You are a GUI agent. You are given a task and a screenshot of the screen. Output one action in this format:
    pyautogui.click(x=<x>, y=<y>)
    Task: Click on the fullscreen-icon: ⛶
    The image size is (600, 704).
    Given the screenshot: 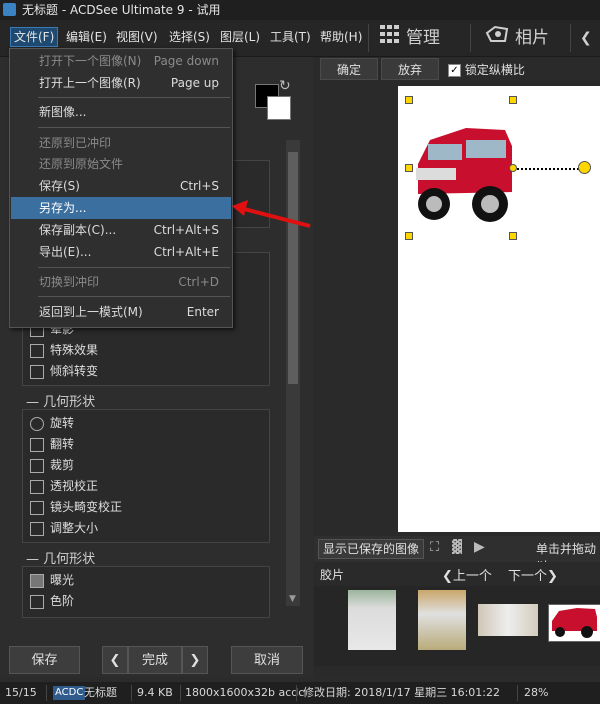 What is the action you would take?
    pyautogui.click(x=434, y=547)
    